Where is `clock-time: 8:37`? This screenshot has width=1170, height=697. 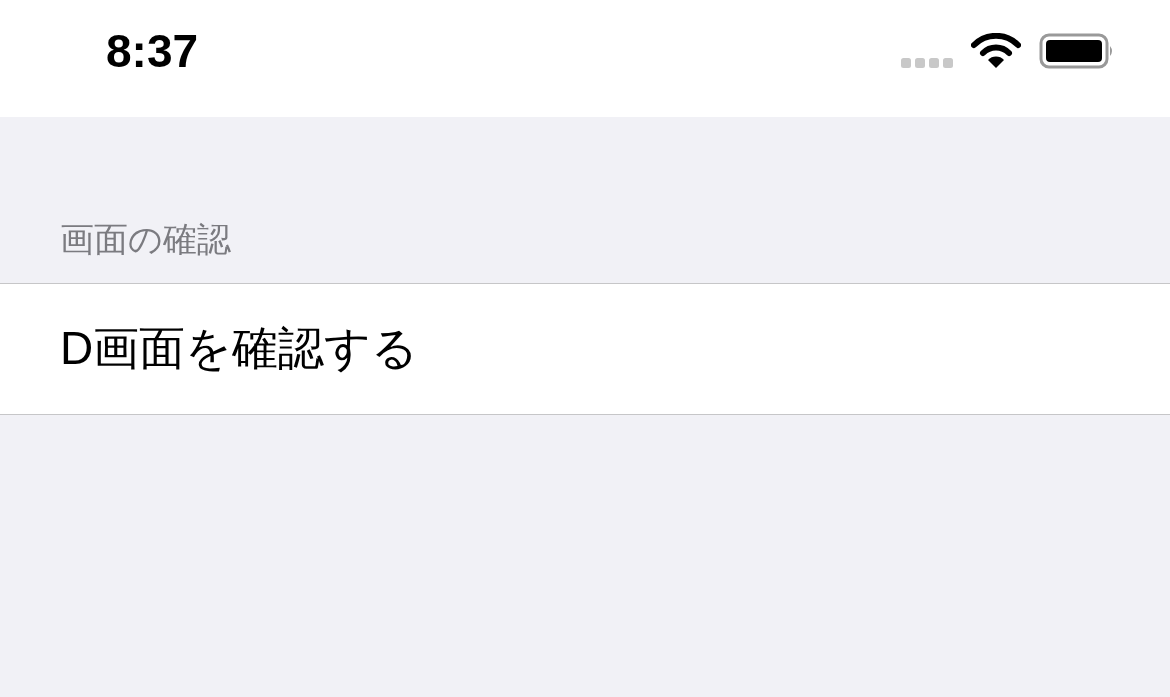 clock-time: 8:37 is located at coordinates (152, 50).